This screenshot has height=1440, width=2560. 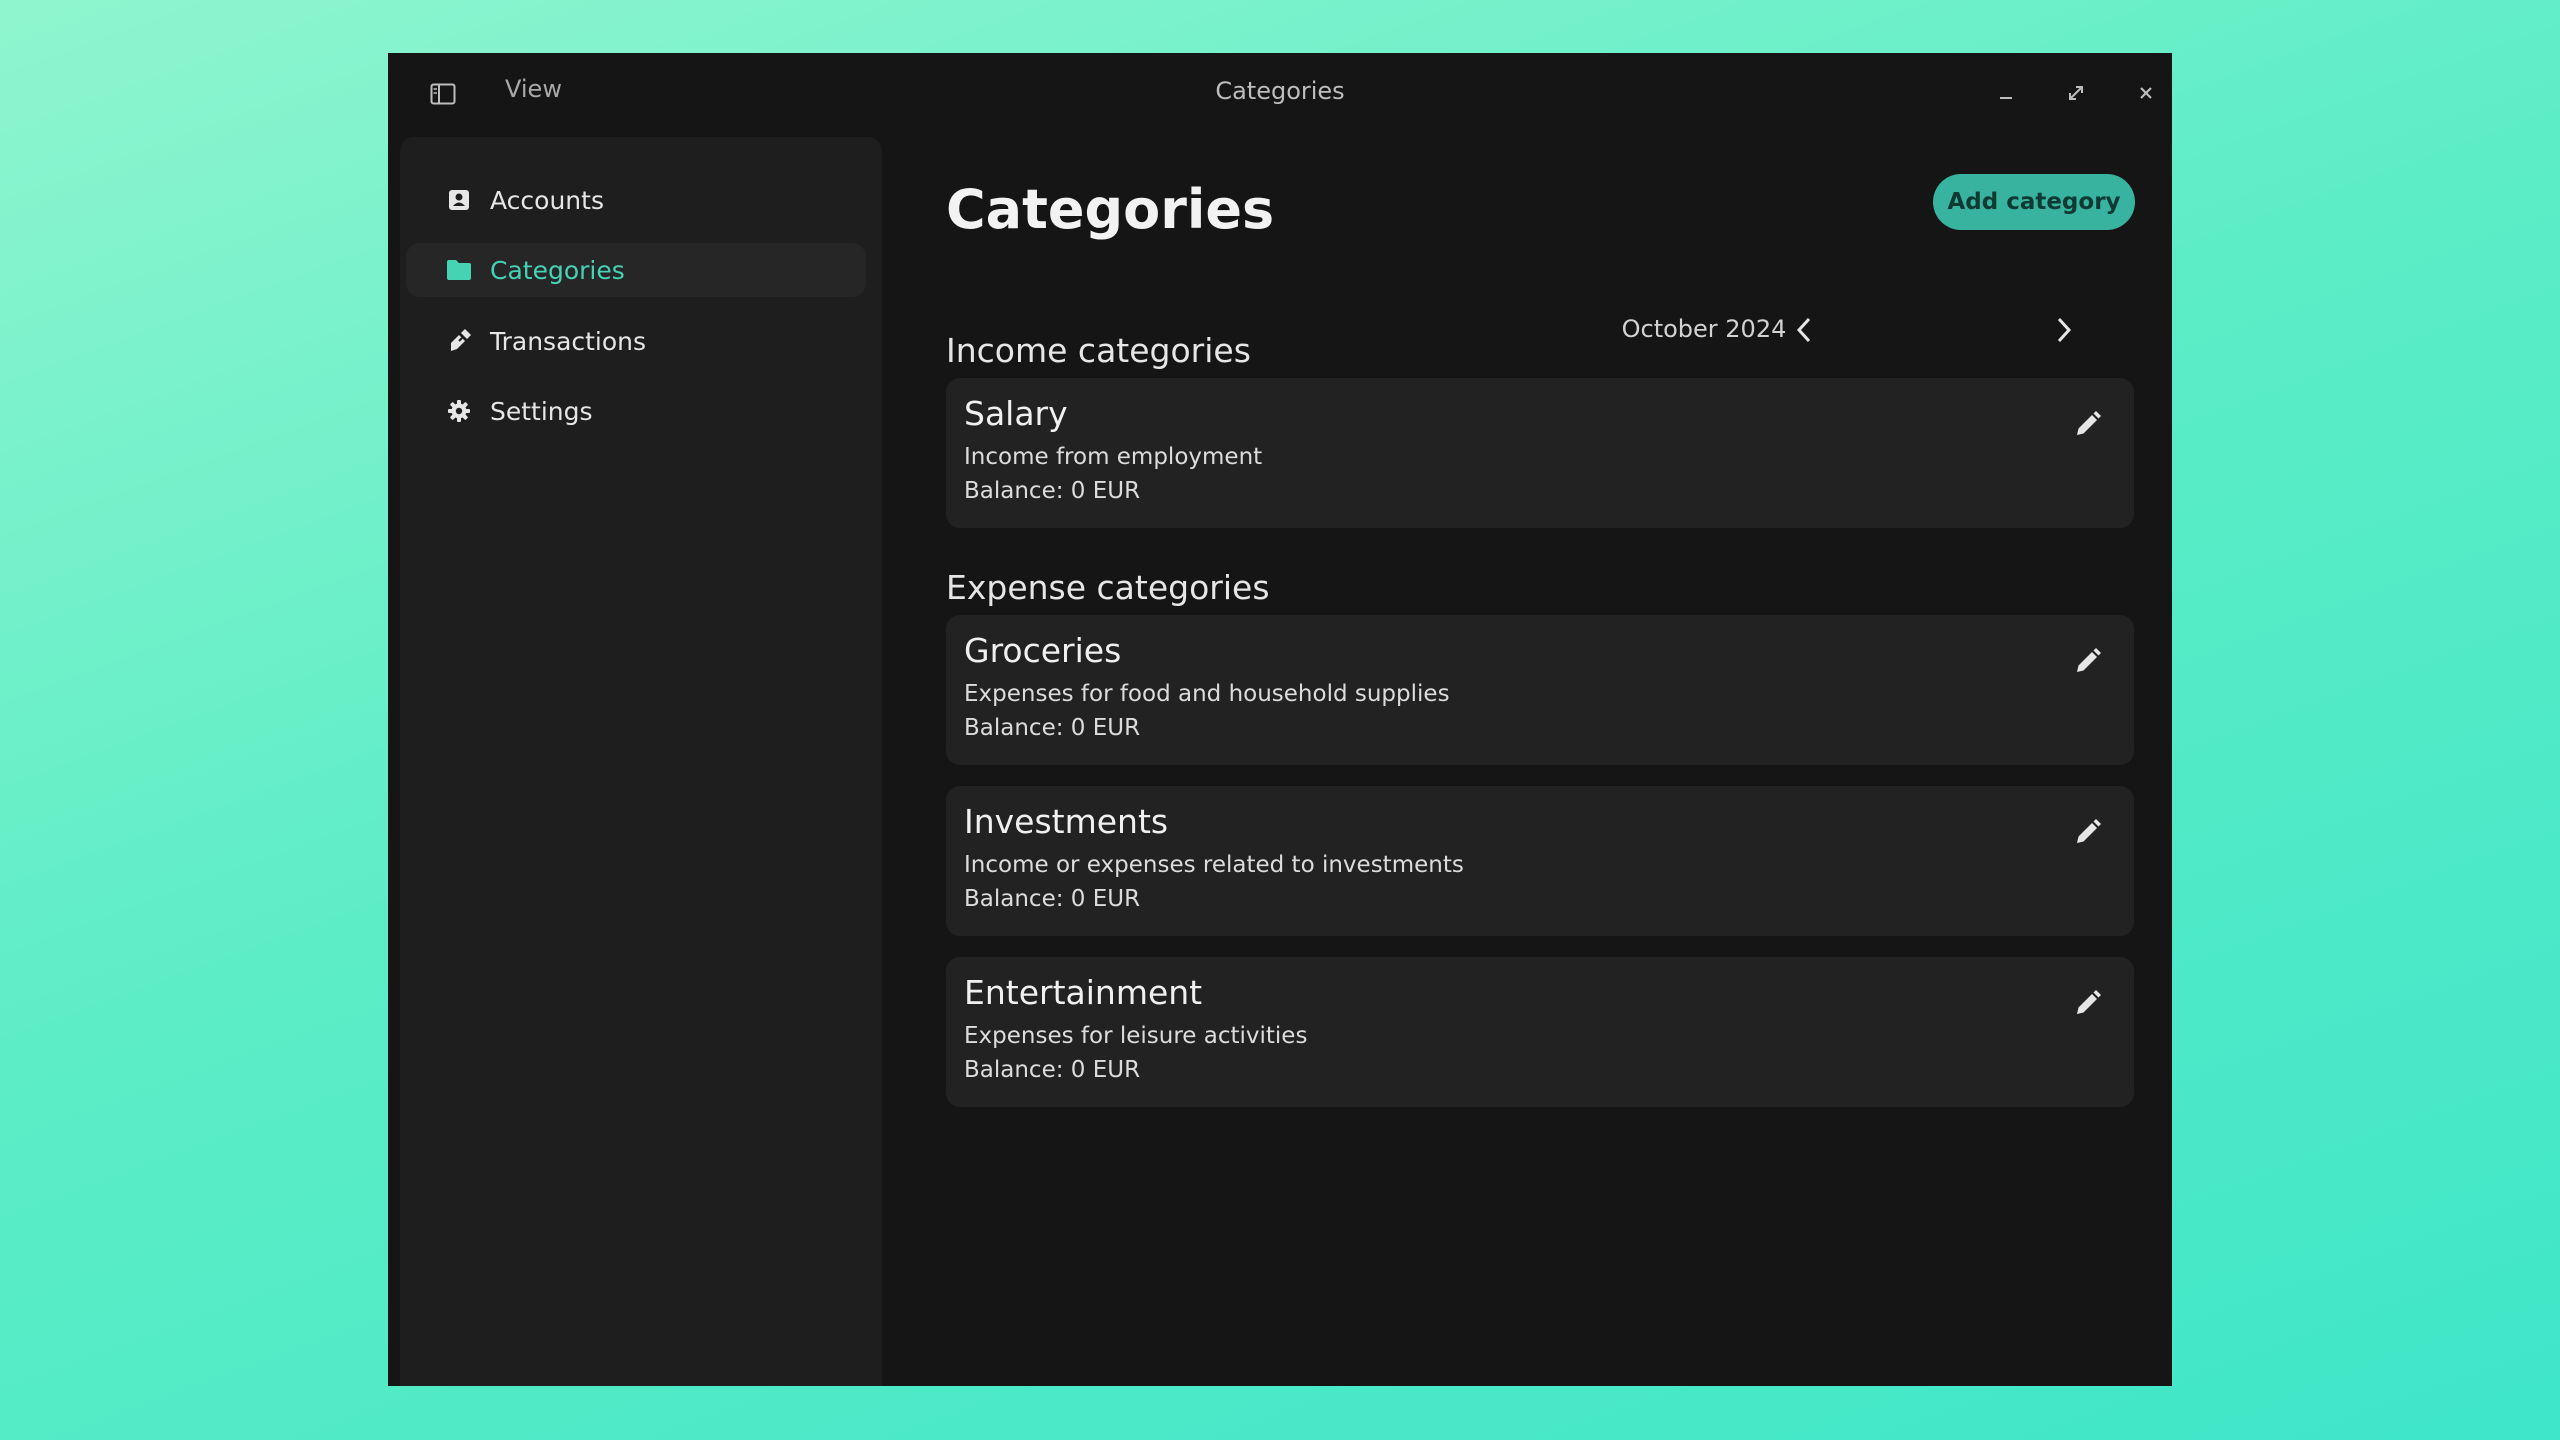 What do you see at coordinates (2006, 93) in the screenshot?
I see `minimize-button` at bounding box center [2006, 93].